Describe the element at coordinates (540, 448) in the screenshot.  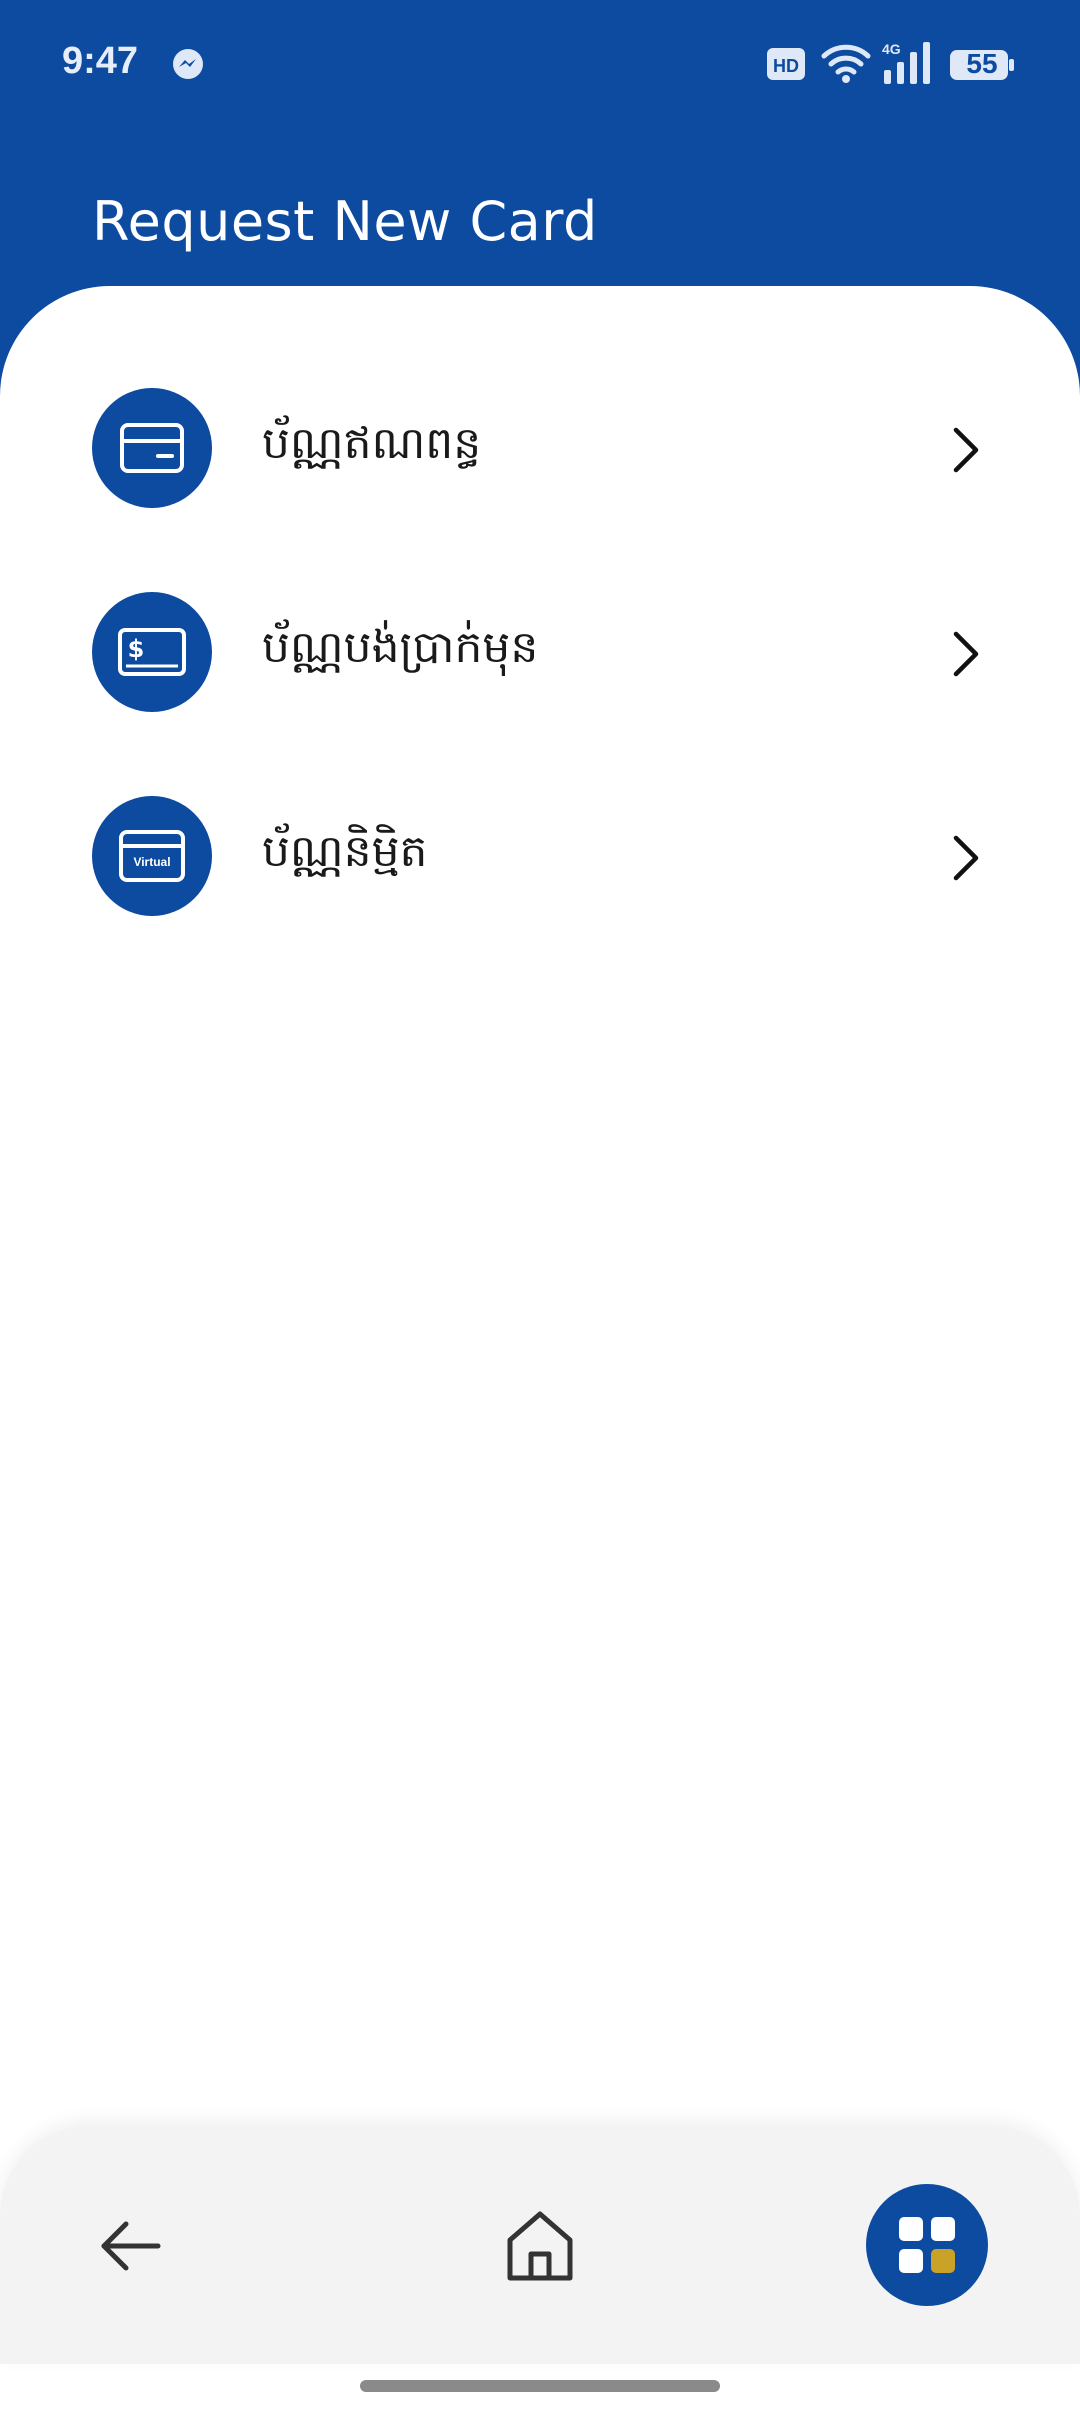
I see `menu-item-debit-card: ប័ណ្ណឥណពន្ធ` at that location.